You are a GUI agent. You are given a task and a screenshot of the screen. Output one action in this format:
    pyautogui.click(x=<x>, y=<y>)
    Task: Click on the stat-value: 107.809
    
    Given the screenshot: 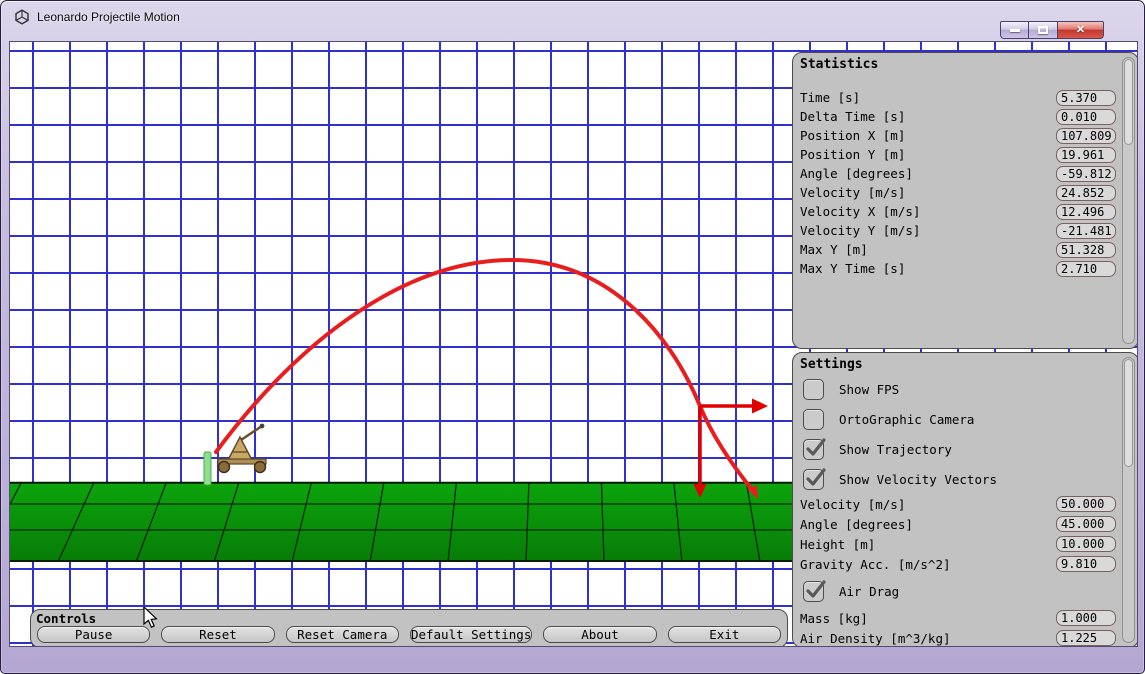 What is the action you would take?
    pyautogui.click(x=1086, y=135)
    